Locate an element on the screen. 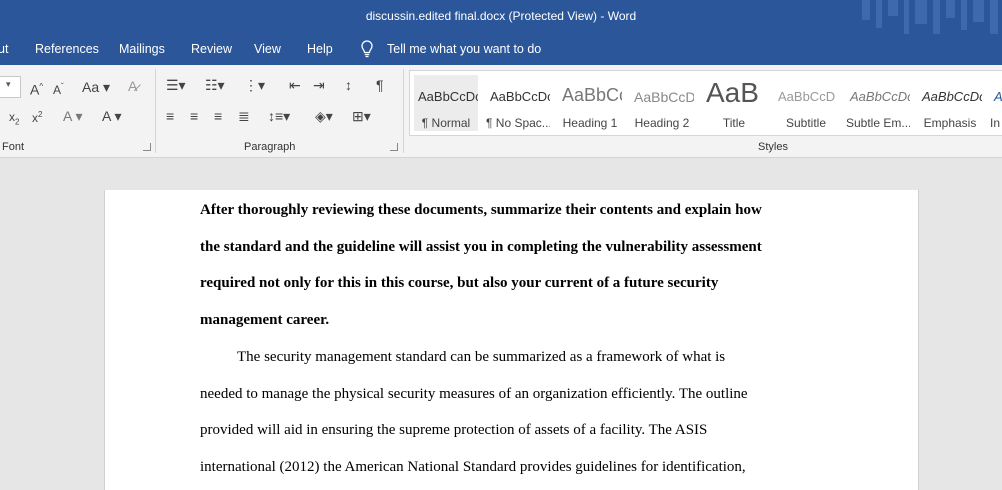  style-emphasis: AaBbCcDc Emphasis is located at coordinates (950, 103).